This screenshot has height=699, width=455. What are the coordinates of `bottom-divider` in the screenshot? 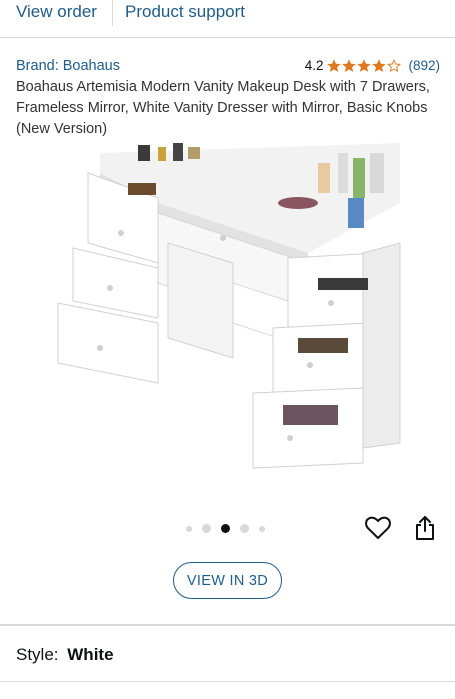 It's located at (227, 681).